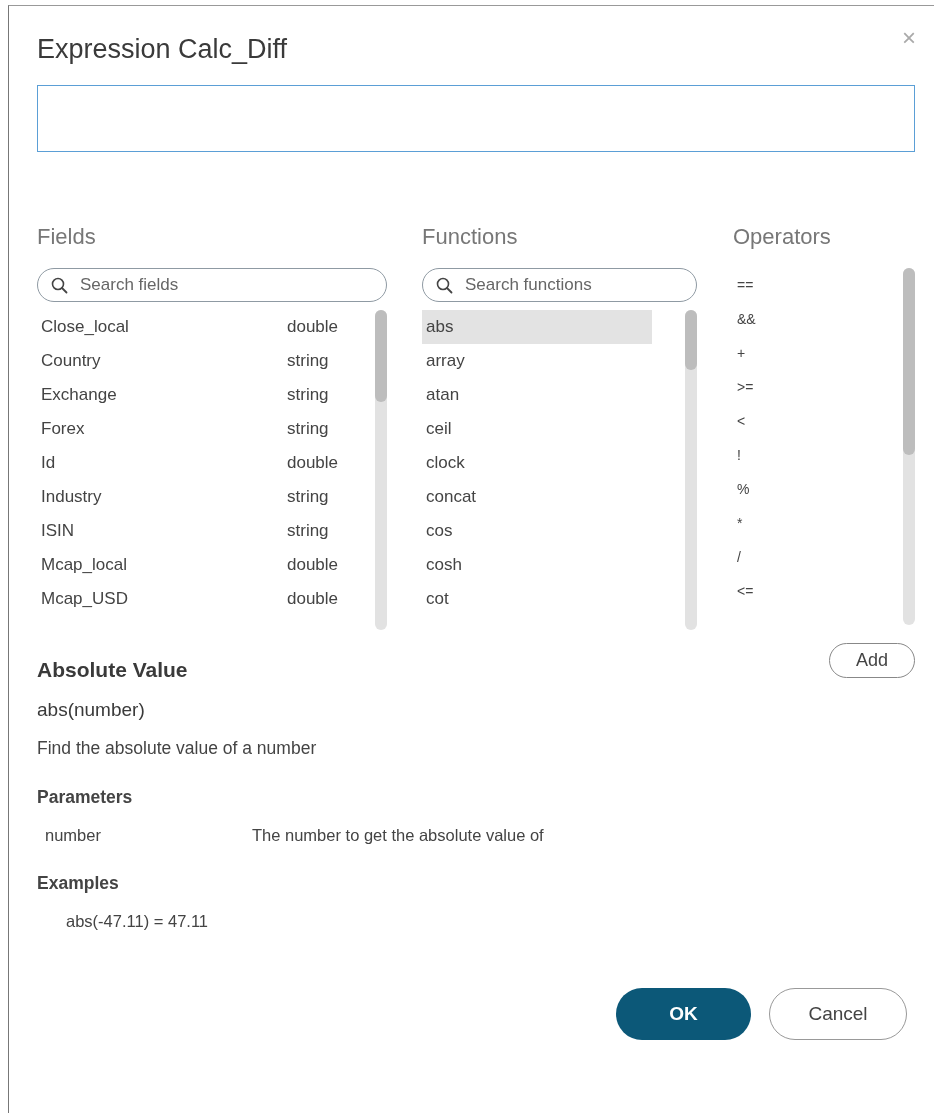 Image resolution: width=934 pixels, height=1113 pixels. I want to click on examples-heading: Examples, so click(78, 883).